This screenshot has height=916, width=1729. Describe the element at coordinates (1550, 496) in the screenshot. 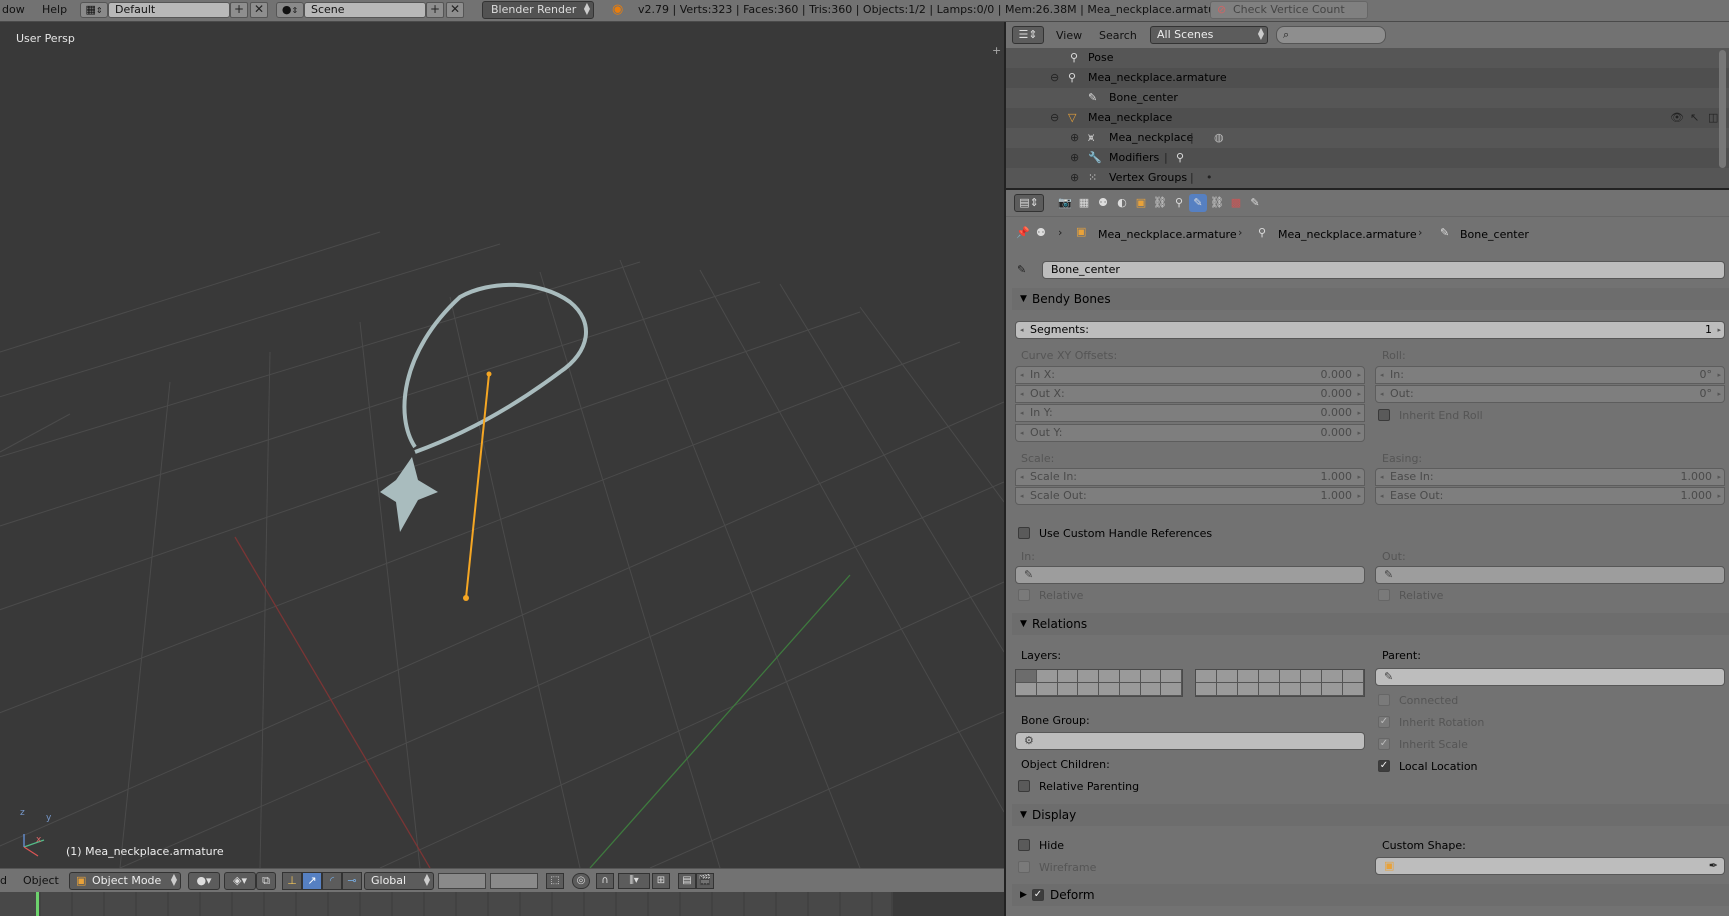

I see `ease-out-field: ◂ Ease Out: 1.000 ▸` at that location.